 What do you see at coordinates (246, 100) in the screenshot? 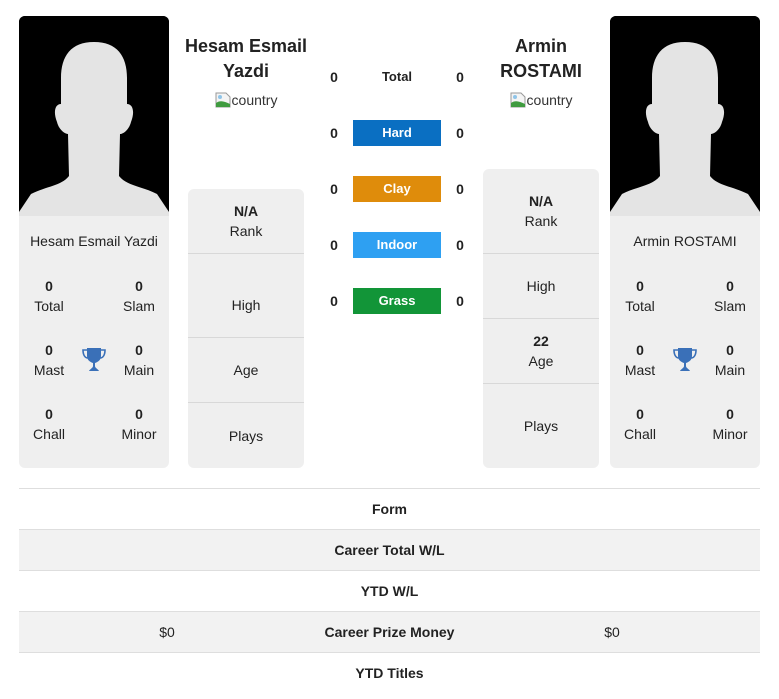
I see `player-left-country-flag: country` at bounding box center [246, 100].